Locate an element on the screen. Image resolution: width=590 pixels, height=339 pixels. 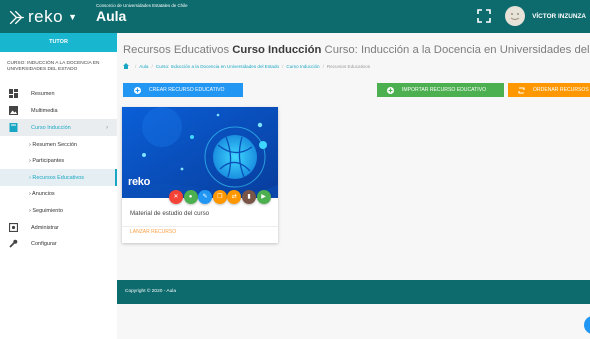
sidebar-item-label: Resumen is located at coordinates (43, 93).